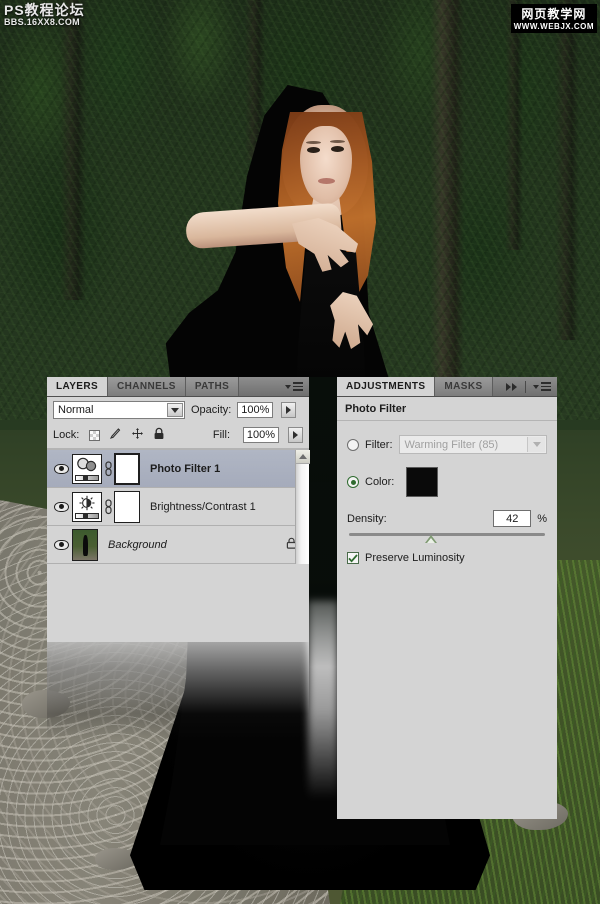 This screenshot has height=904, width=600. I want to click on density-input: 42, so click(512, 518).